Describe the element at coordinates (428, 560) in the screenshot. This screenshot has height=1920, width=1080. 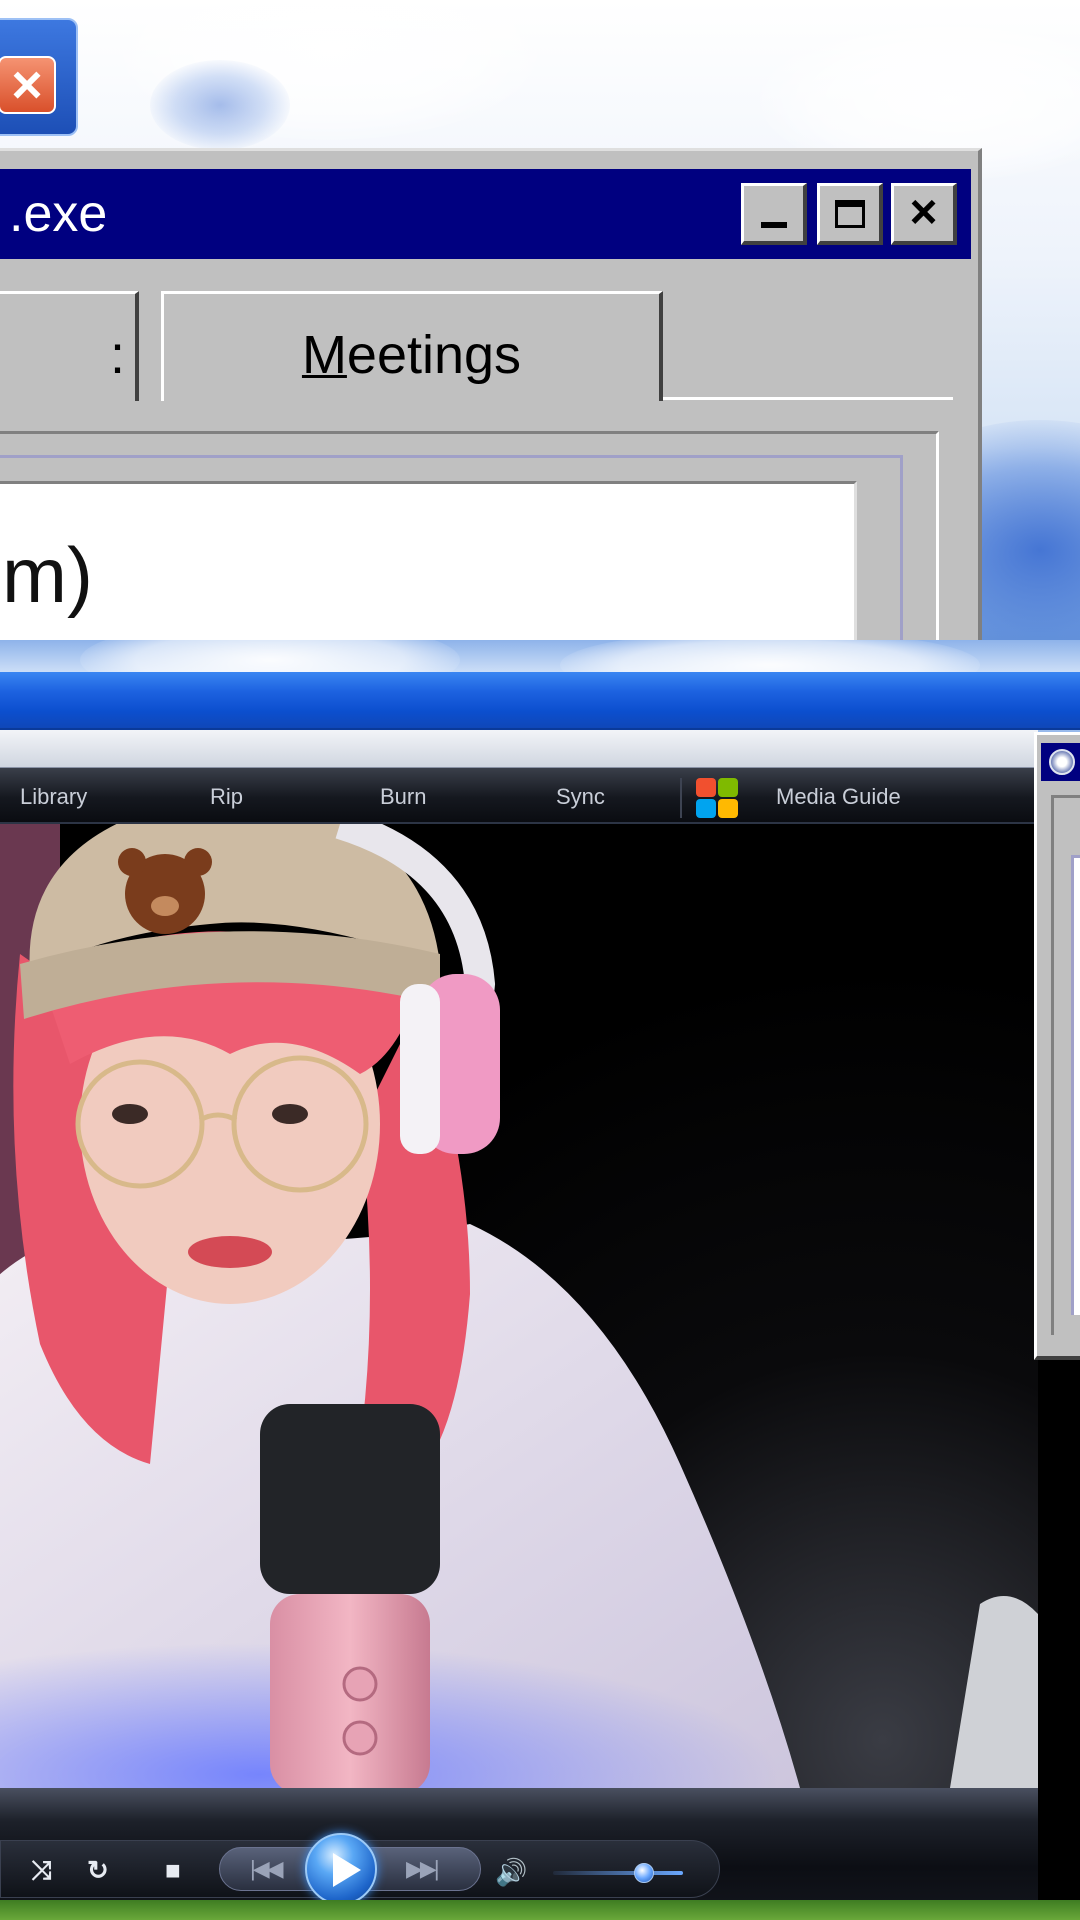
I see `text-field: m)` at that location.